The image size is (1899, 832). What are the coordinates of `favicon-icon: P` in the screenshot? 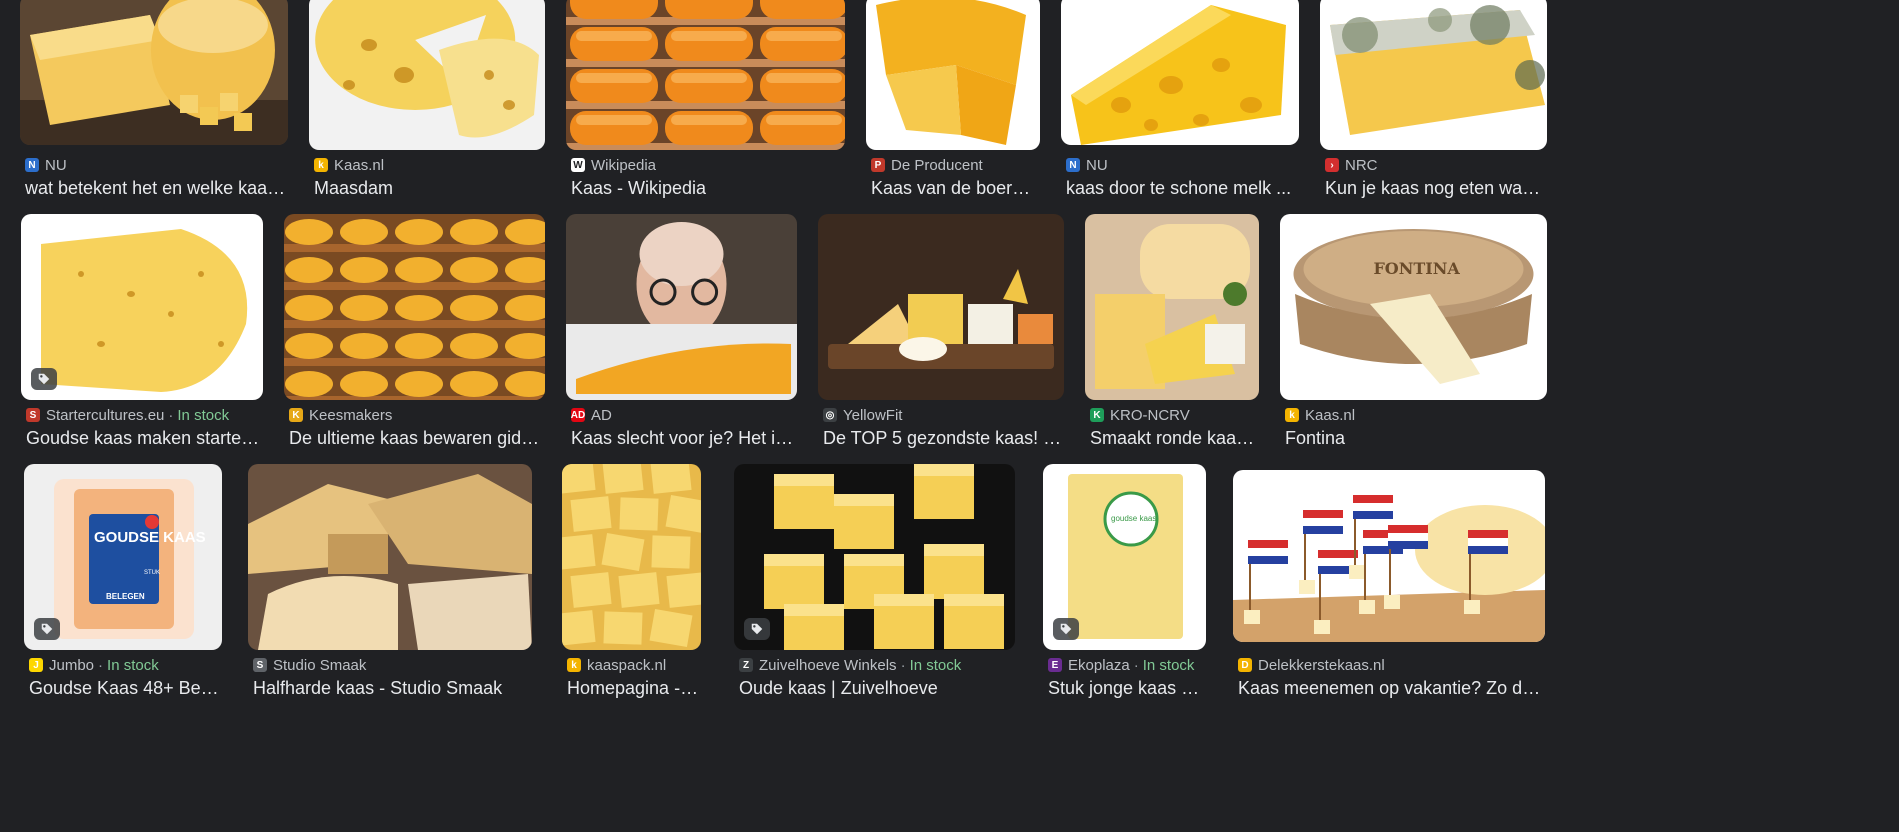 It's located at (878, 165).